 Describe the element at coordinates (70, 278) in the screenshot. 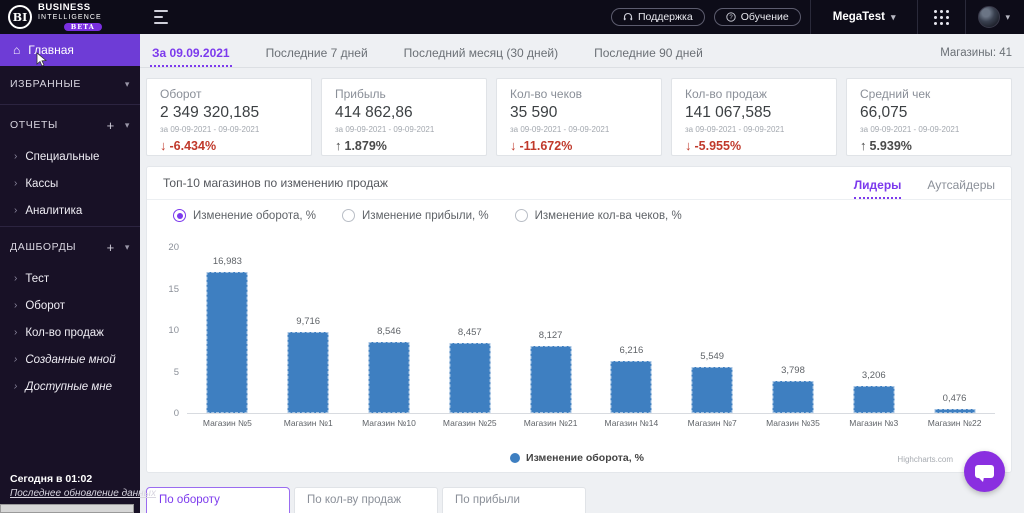

I see `sidebar-item-test: › Тест` at that location.